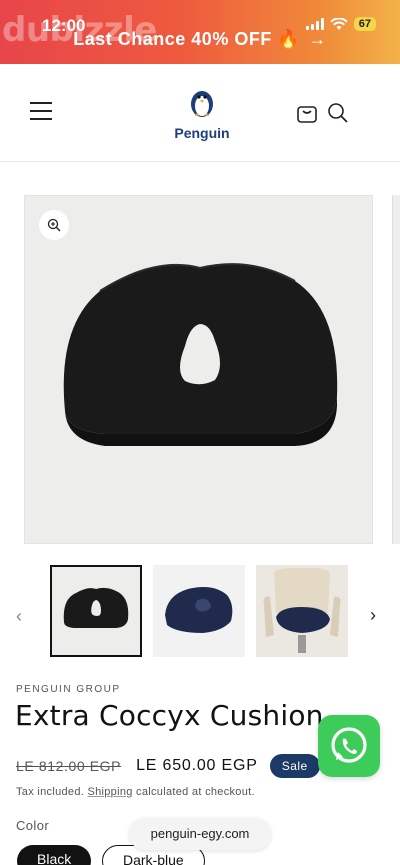 This screenshot has width=400, height=865. What do you see at coordinates (187, 39) in the screenshot?
I see `announcement-label: Last Chance 40% OFF 🔥` at bounding box center [187, 39].